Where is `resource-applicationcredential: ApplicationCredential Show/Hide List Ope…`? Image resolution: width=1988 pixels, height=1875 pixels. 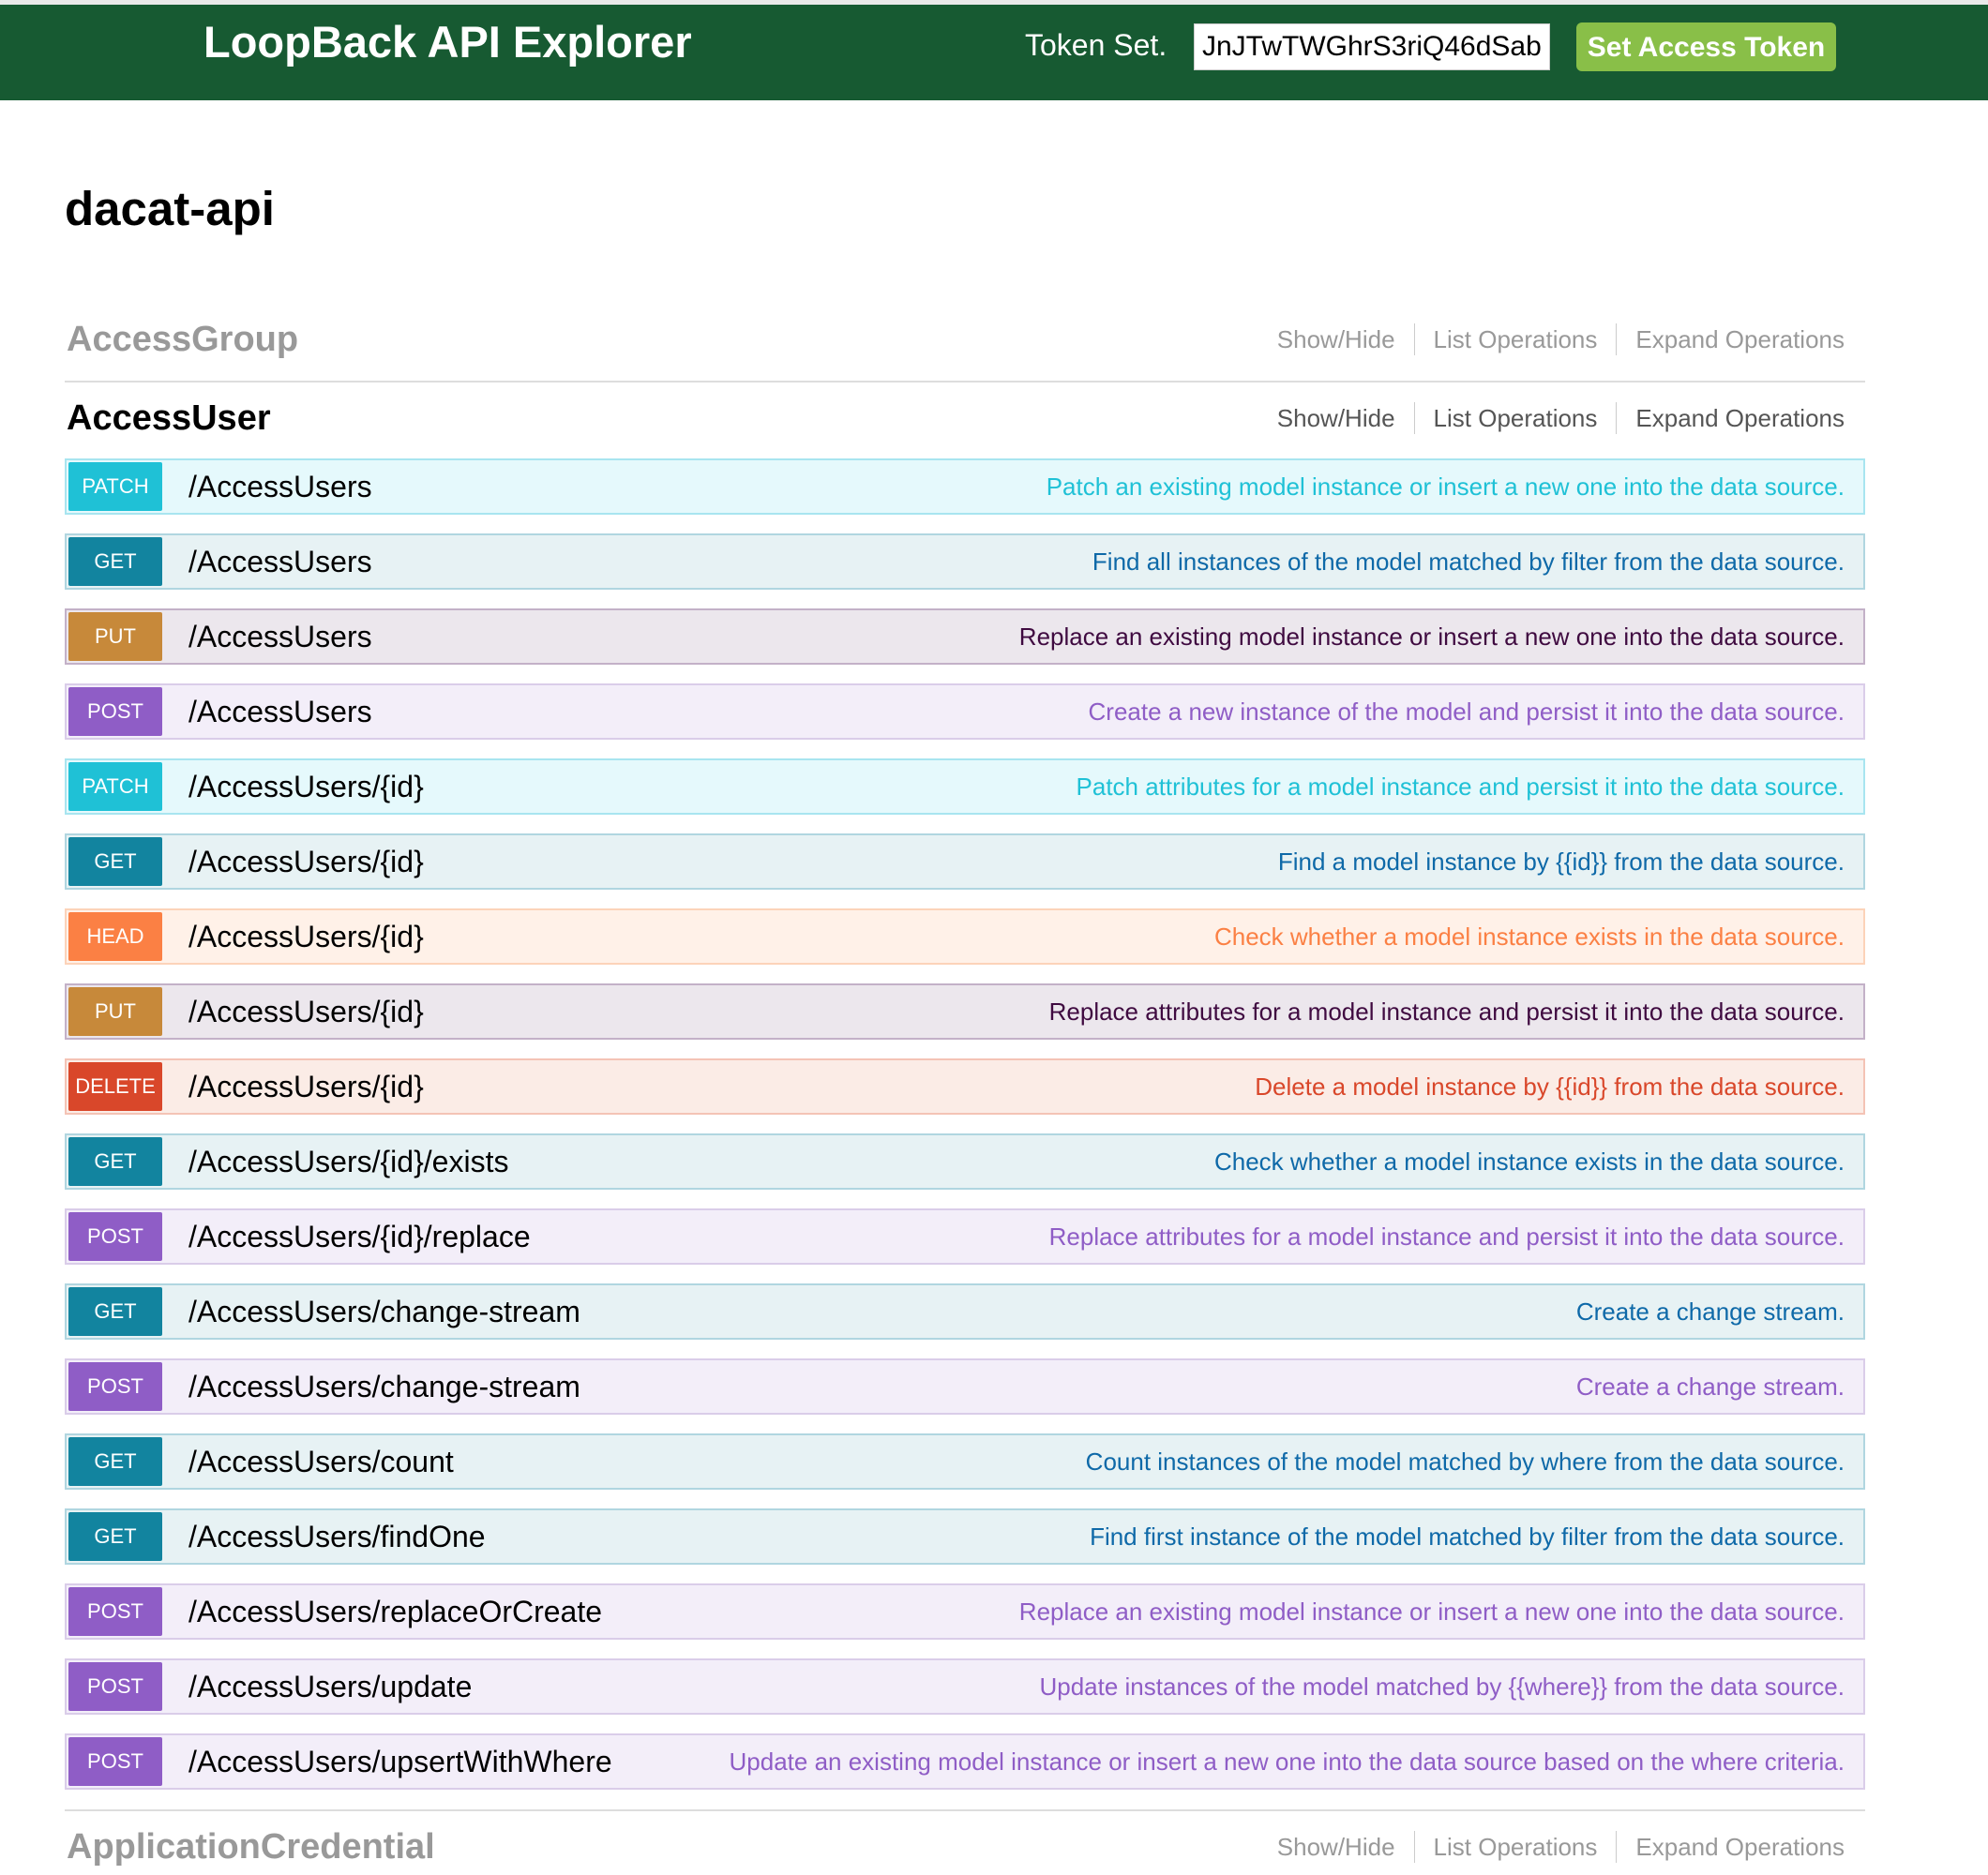
resource-applicationcredential: ApplicationCredential Show/Hide List Ope… is located at coordinates (965, 1847).